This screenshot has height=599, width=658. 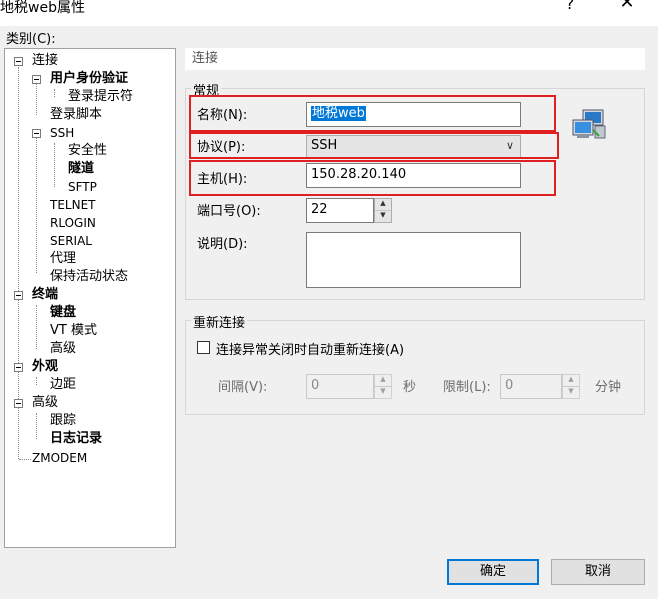 What do you see at coordinates (45, 61) in the screenshot?
I see `tree-item-connection: 连接` at bounding box center [45, 61].